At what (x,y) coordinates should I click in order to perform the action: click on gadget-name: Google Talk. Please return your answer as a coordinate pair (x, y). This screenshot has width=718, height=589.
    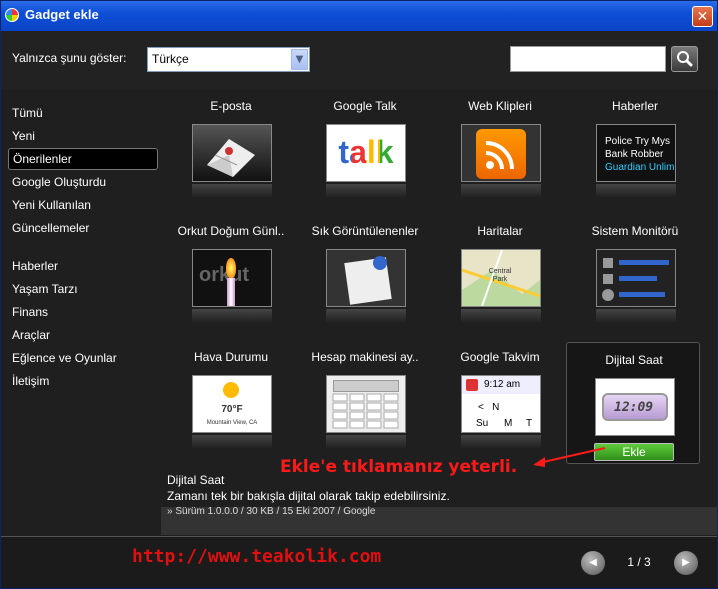
    Looking at the image, I should click on (365, 106).